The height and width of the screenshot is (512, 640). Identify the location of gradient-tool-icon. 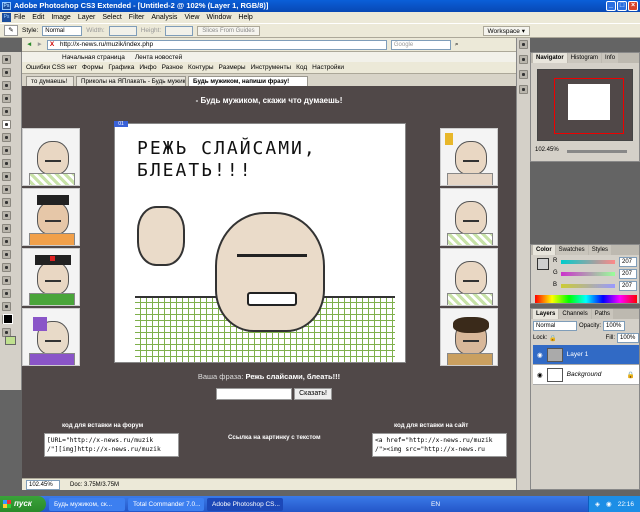
(6, 202).